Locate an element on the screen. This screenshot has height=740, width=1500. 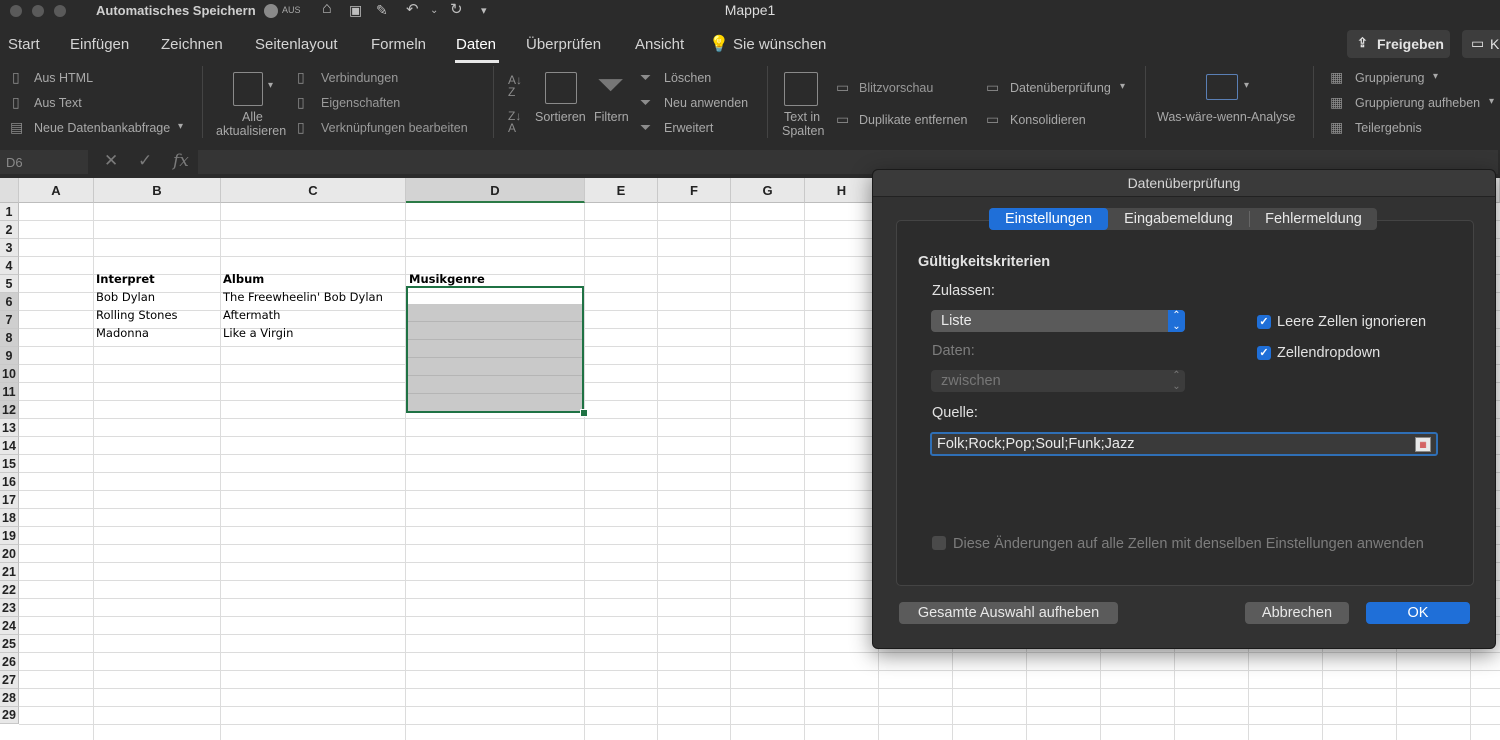
cell-c7: Aftermath is located at coordinates (251, 315).